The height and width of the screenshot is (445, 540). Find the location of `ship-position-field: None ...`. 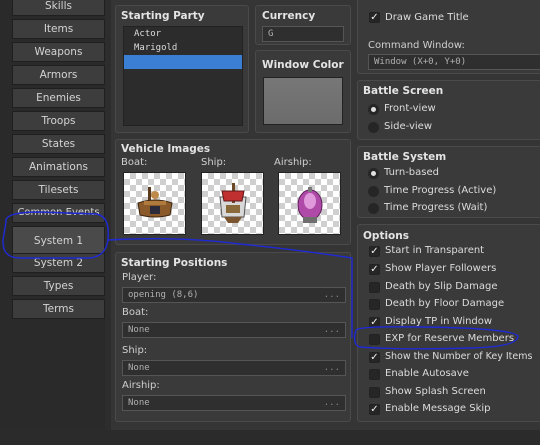

ship-position-field: None ... is located at coordinates (234, 368).